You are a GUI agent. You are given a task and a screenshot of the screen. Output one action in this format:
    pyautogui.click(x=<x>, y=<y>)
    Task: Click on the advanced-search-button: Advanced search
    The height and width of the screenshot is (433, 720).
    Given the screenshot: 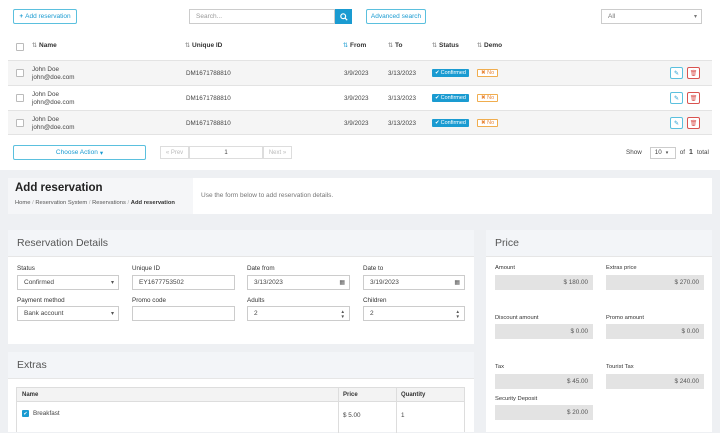 What is the action you would take?
    pyautogui.click(x=396, y=16)
    